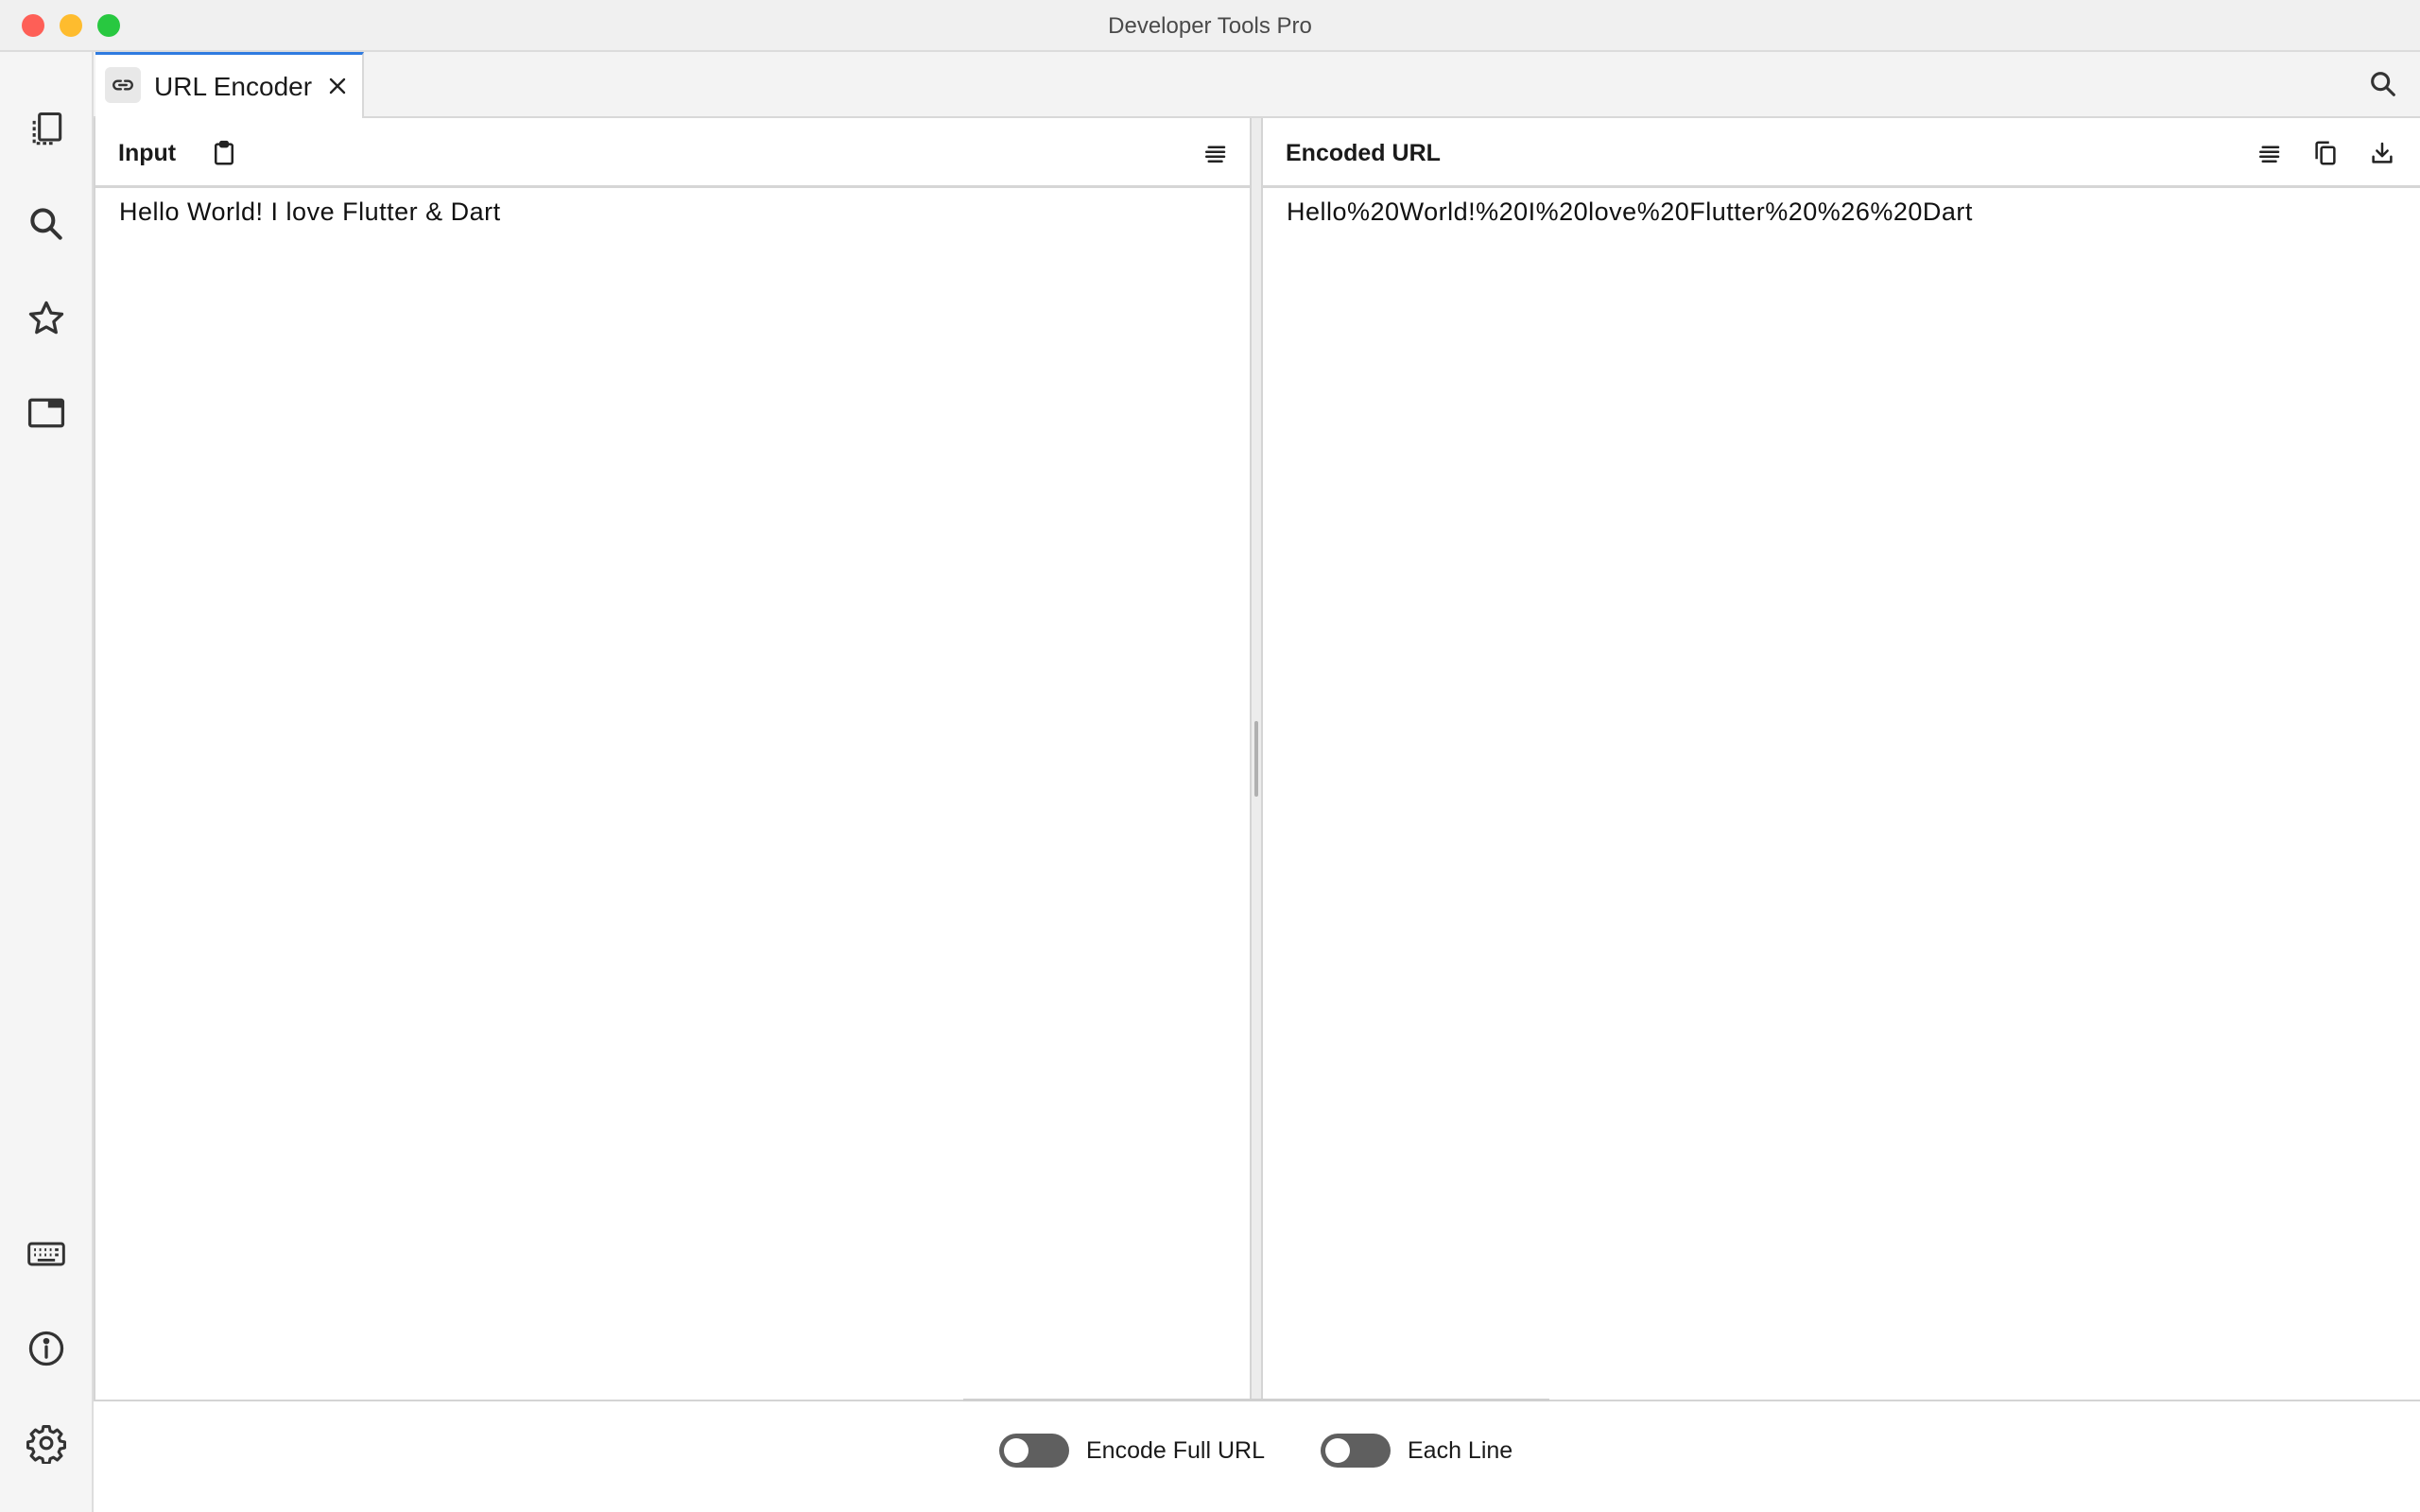 The width and height of the screenshot is (2420, 1512). Describe the element at coordinates (1034, 1451) in the screenshot. I see `encode-full-url-toggle` at that location.